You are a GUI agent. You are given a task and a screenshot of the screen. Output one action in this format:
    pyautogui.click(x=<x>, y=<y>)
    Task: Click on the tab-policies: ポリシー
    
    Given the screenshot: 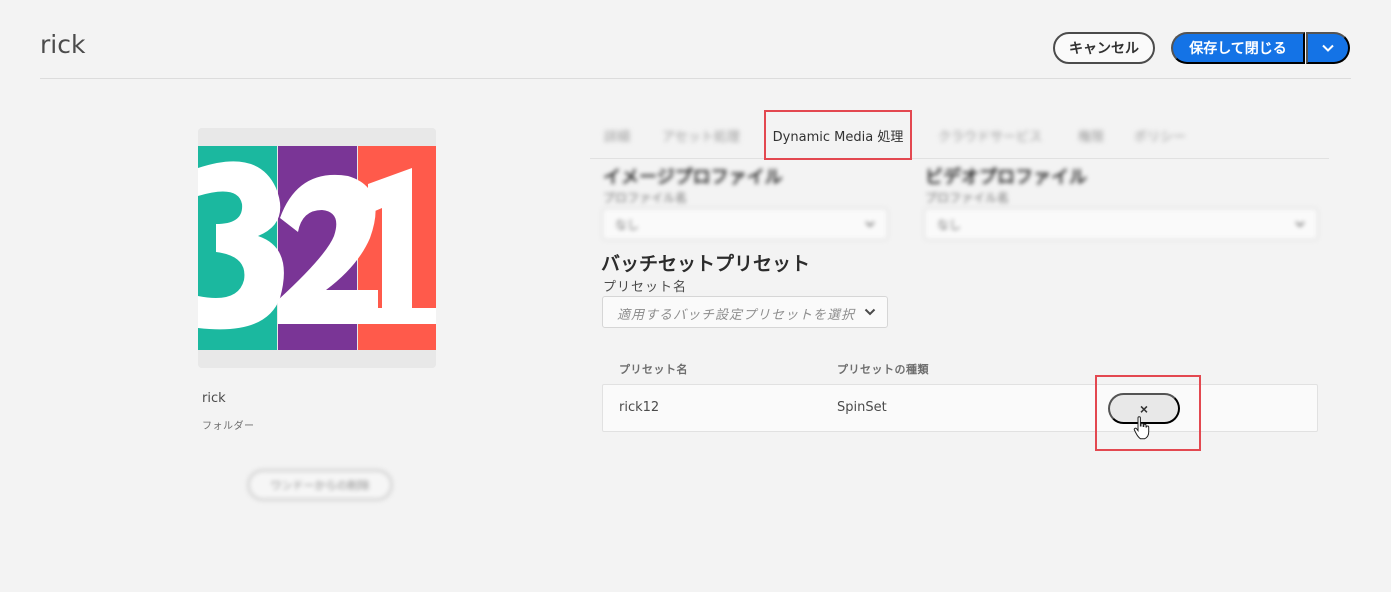 What is the action you would take?
    pyautogui.click(x=1160, y=135)
    